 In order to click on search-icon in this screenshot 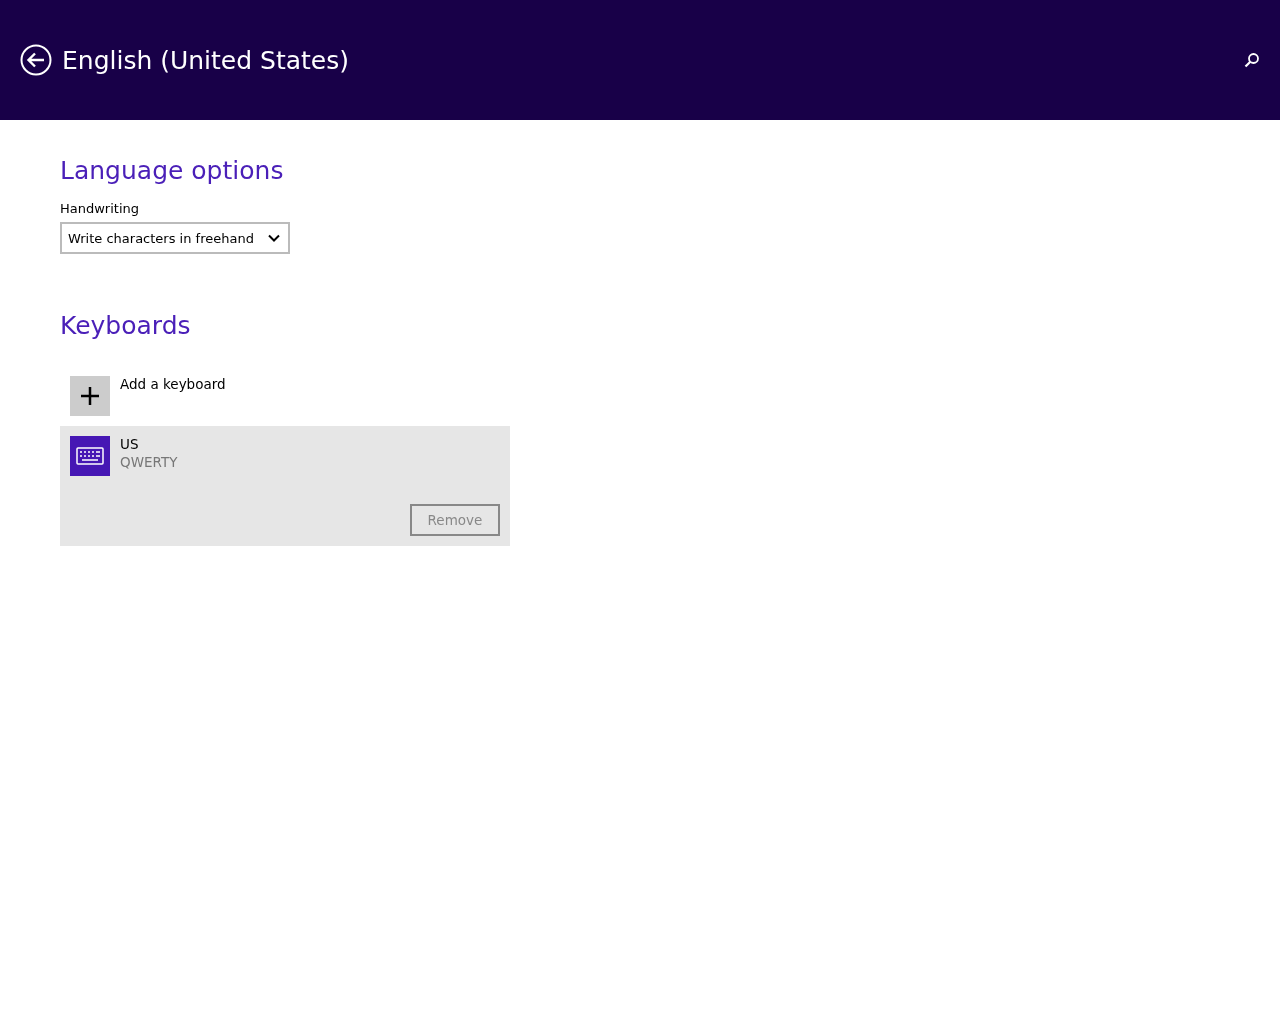, I will do `click(1252, 60)`.